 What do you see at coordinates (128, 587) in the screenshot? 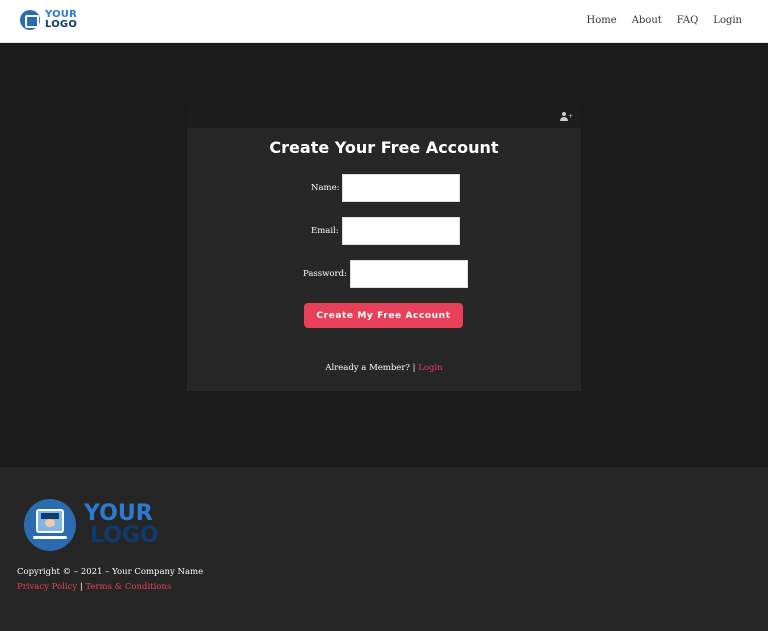
I see `terms-link: Terms & Conditions` at bounding box center [128, 587].